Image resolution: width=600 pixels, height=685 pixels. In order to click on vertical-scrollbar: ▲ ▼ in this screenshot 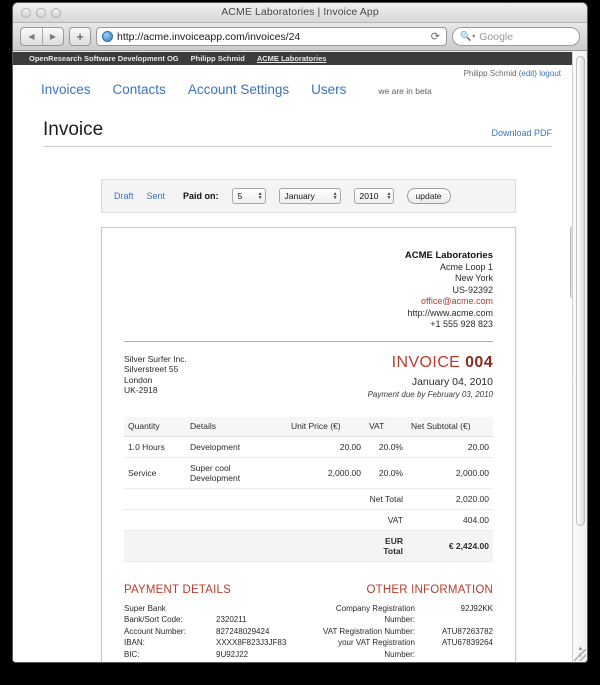, I will do `click(579, 357)`.